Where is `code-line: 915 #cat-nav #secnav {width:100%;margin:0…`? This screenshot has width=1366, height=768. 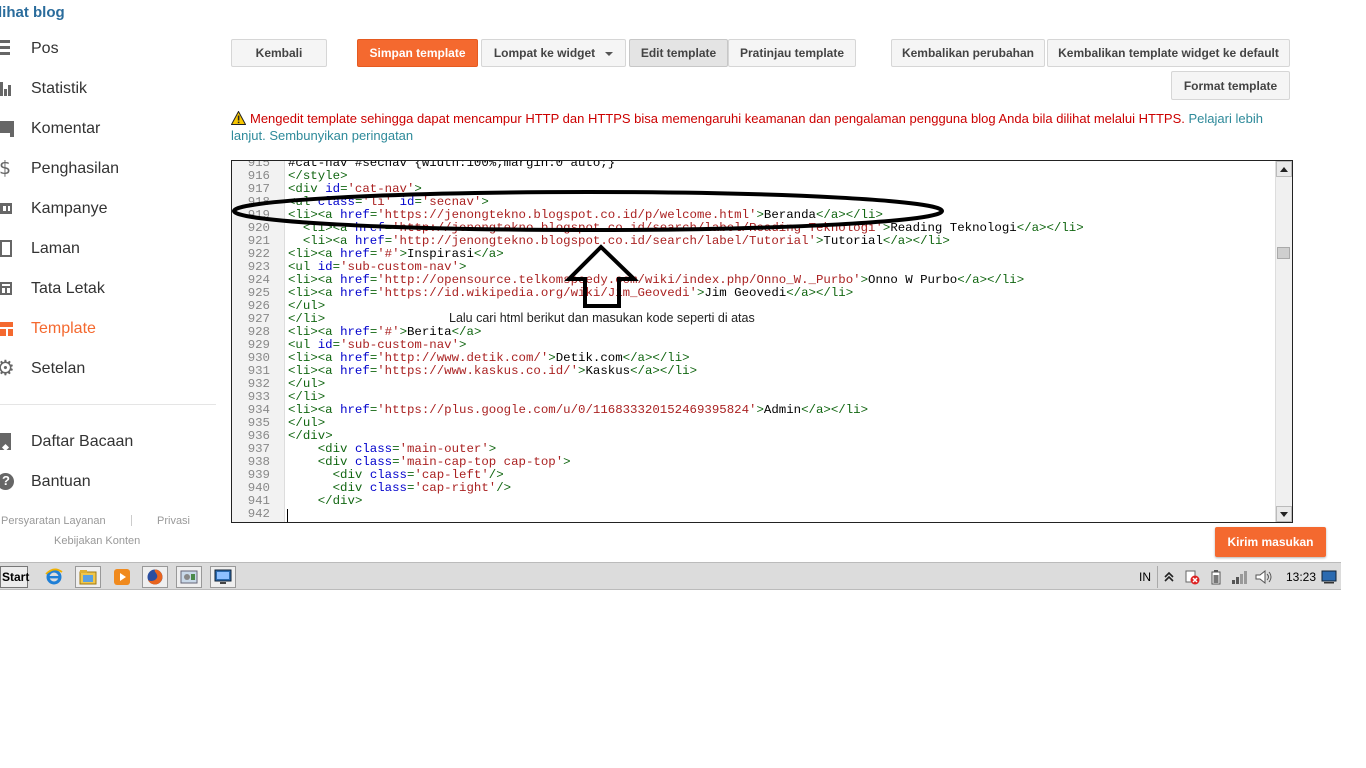
code-line: 915 #cat-nav #secnav {width:100%;margin:0… is located at coordinates (754, 165).